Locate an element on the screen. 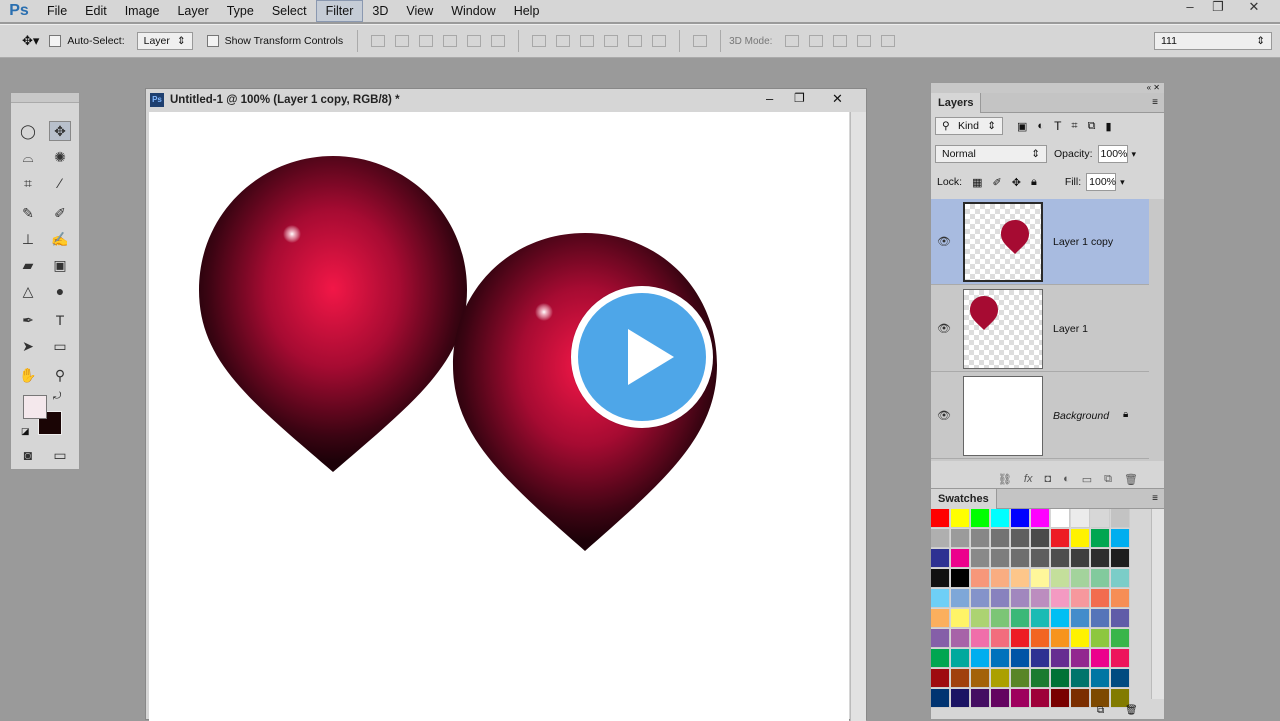 The height and width of the screenshot is (721, 1280). fx-icon: fx is located at coordinates (1028, 479).